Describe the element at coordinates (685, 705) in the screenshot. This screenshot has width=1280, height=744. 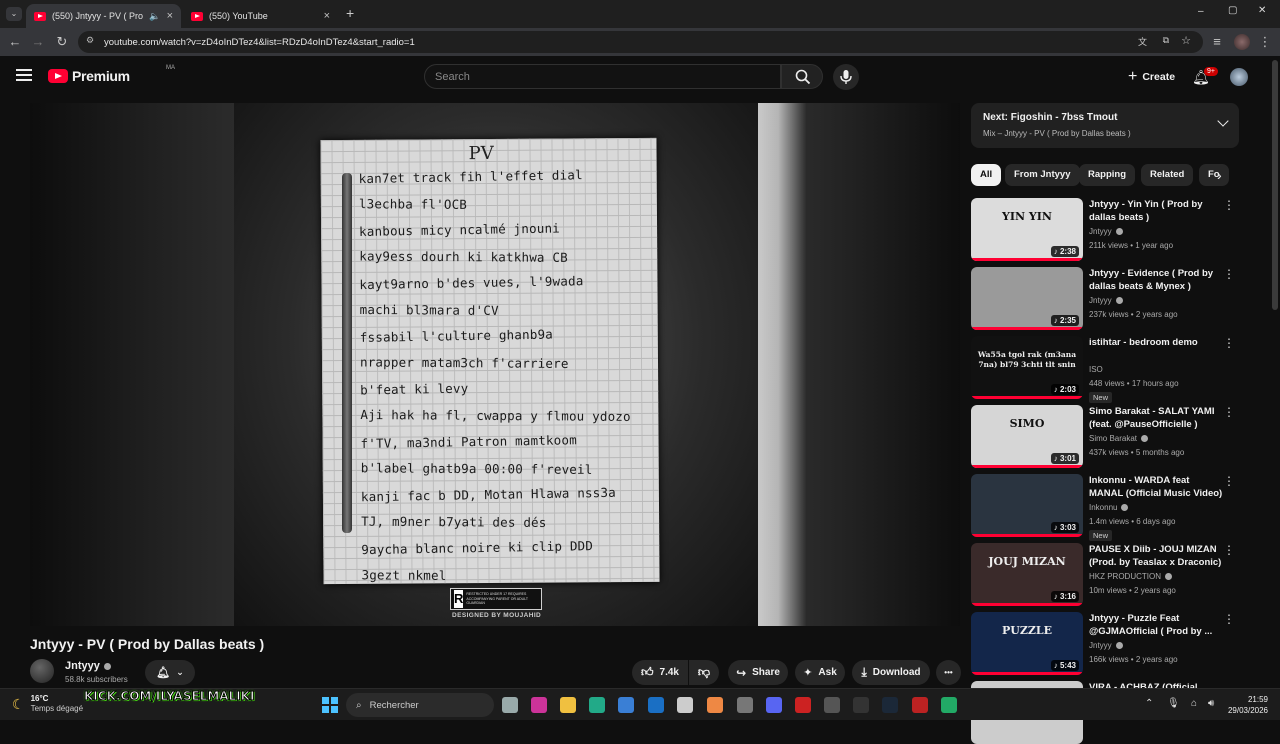
I see `vpn-icon` at that location.